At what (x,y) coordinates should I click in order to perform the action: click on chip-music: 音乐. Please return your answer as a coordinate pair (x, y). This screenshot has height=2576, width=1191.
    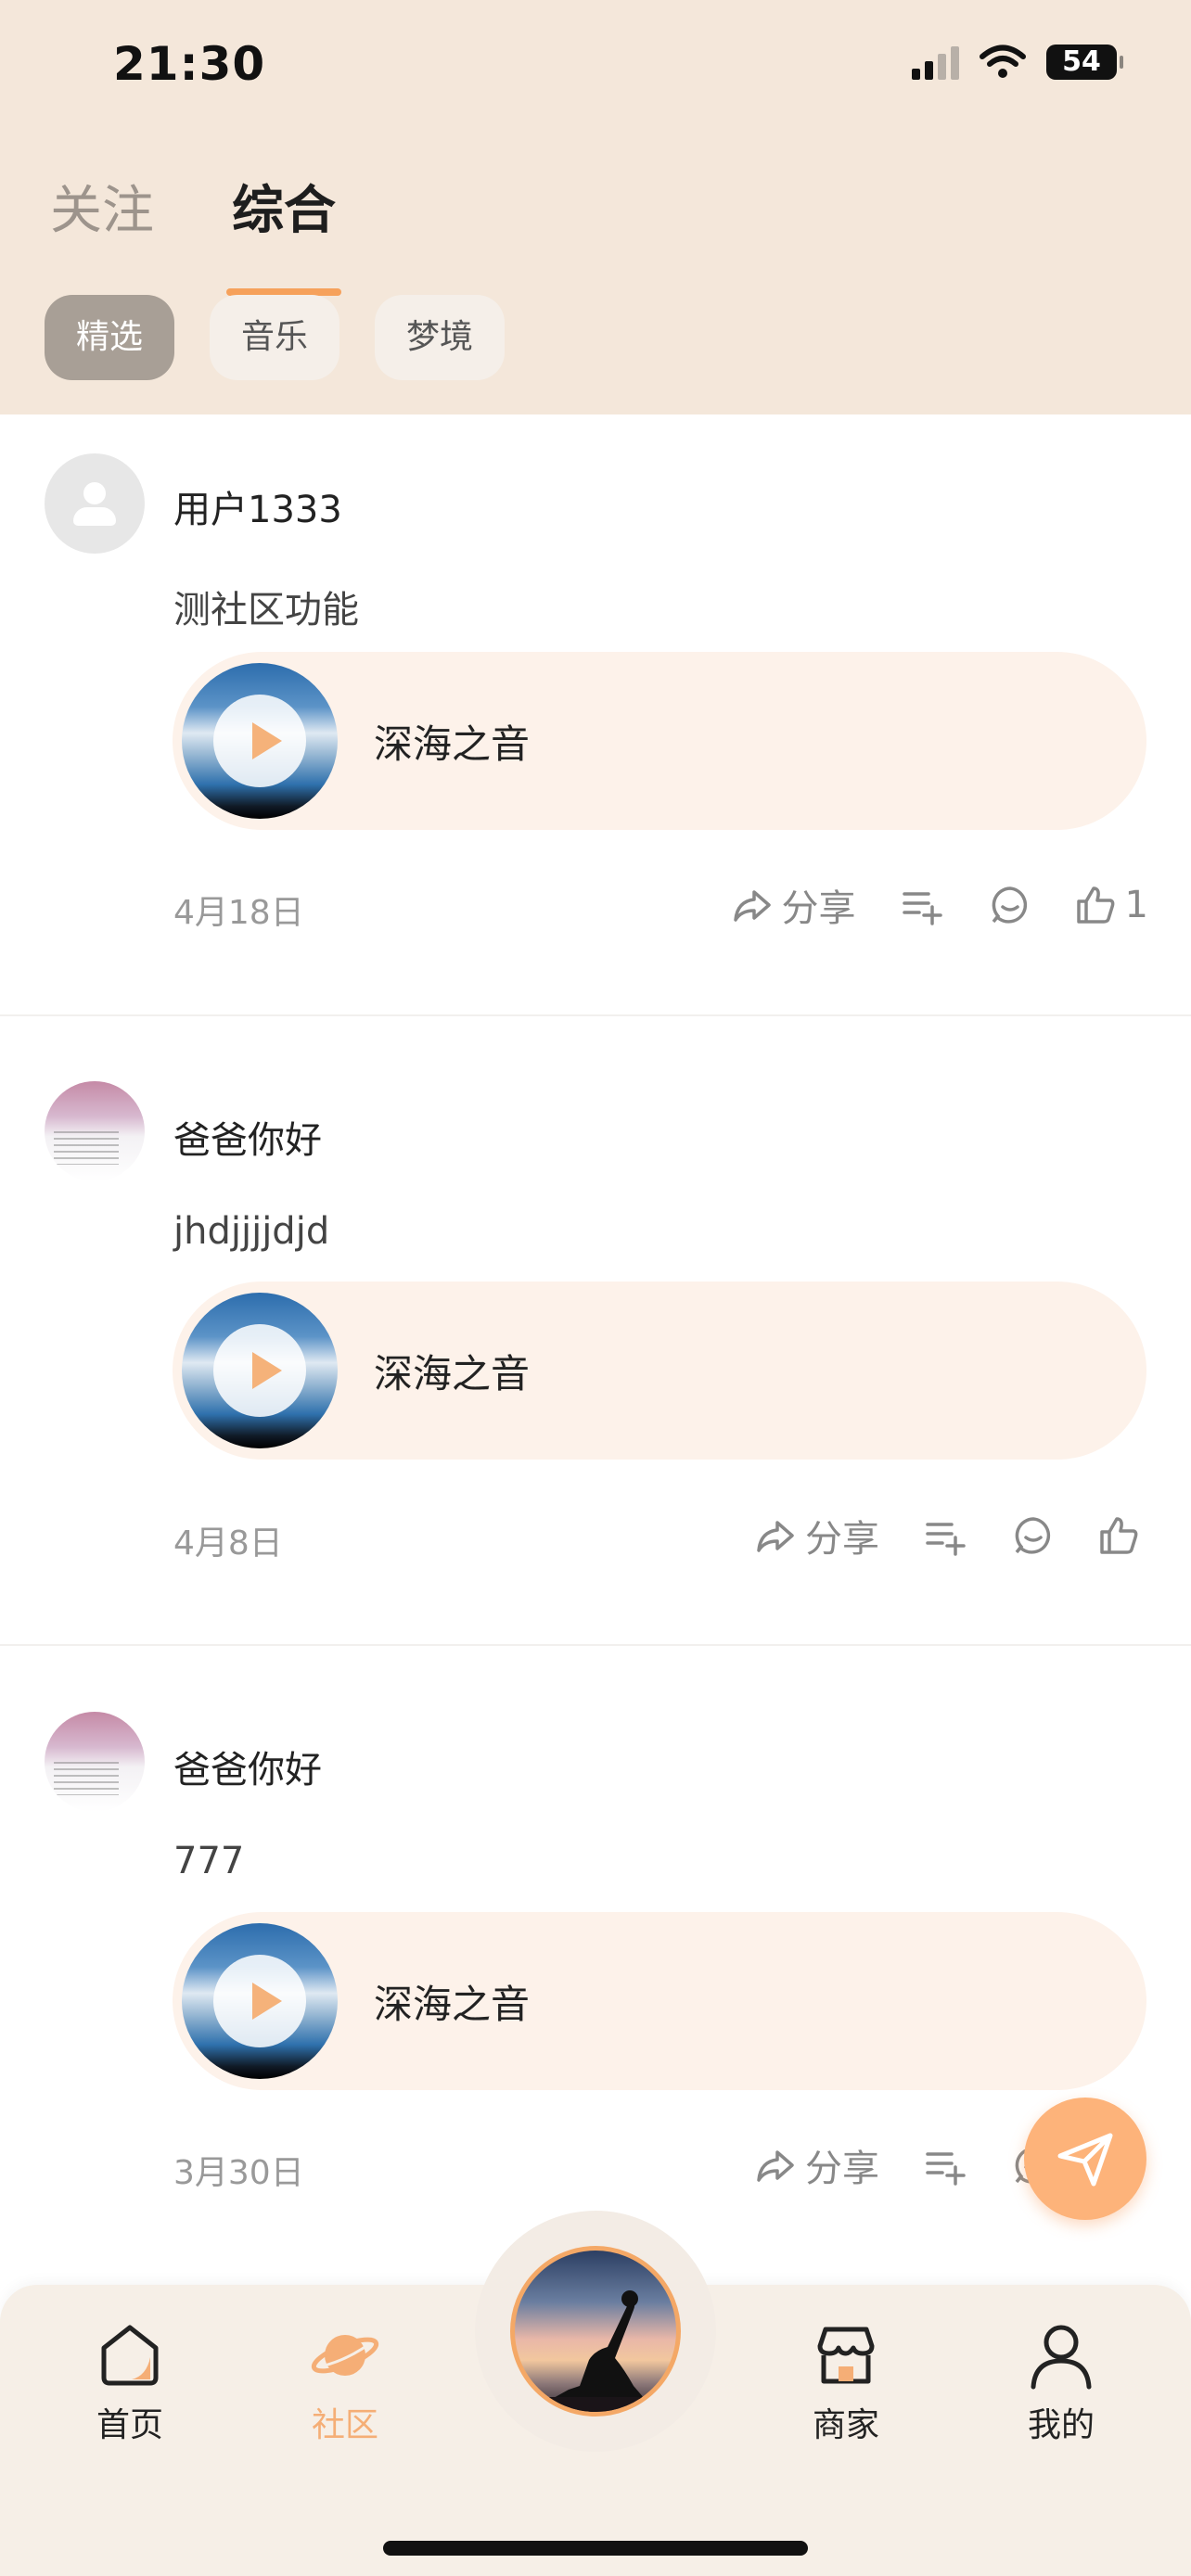
    Looking at the image, I should click on (275, 338).